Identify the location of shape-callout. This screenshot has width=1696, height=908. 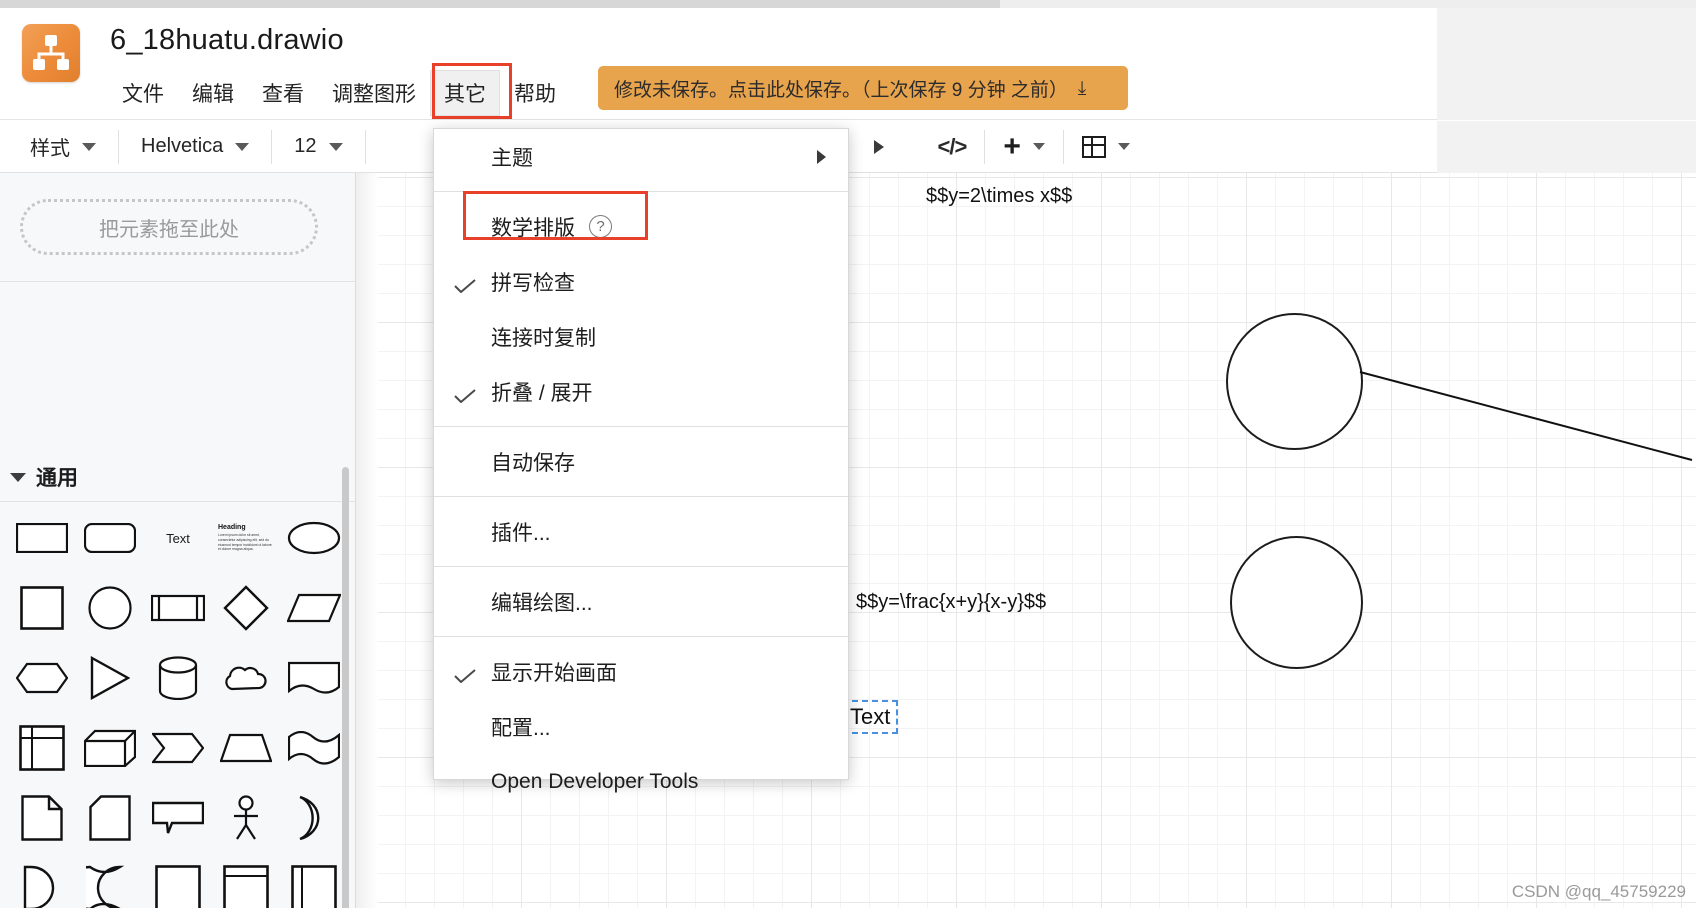
(178, 818).